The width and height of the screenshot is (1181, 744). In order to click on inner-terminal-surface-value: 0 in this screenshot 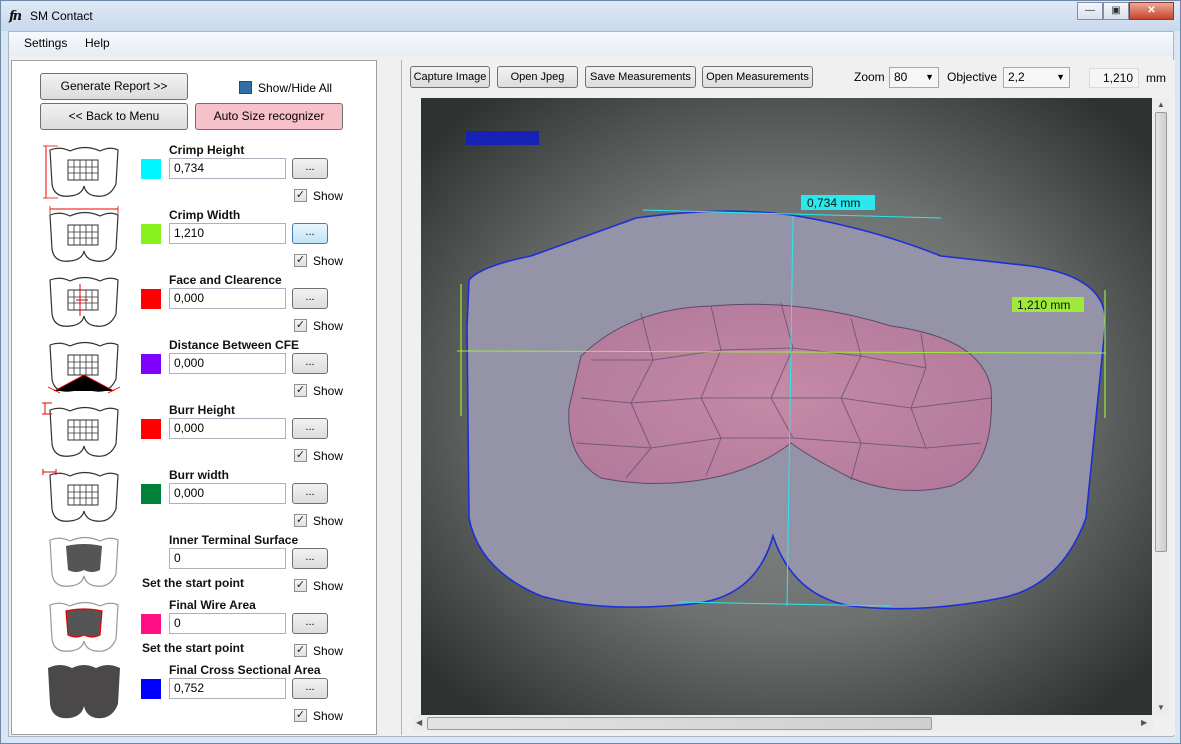, I will do `click(227, 558)`.